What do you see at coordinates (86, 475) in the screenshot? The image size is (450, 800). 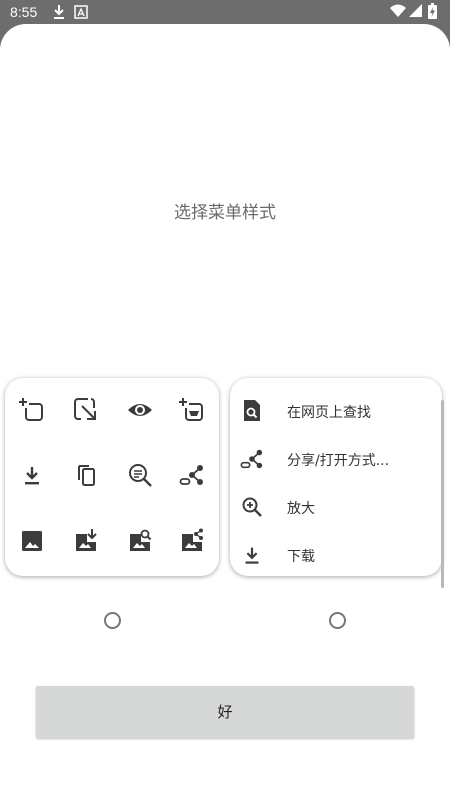 I see `copy-icon` at bounding box center [86, 475].